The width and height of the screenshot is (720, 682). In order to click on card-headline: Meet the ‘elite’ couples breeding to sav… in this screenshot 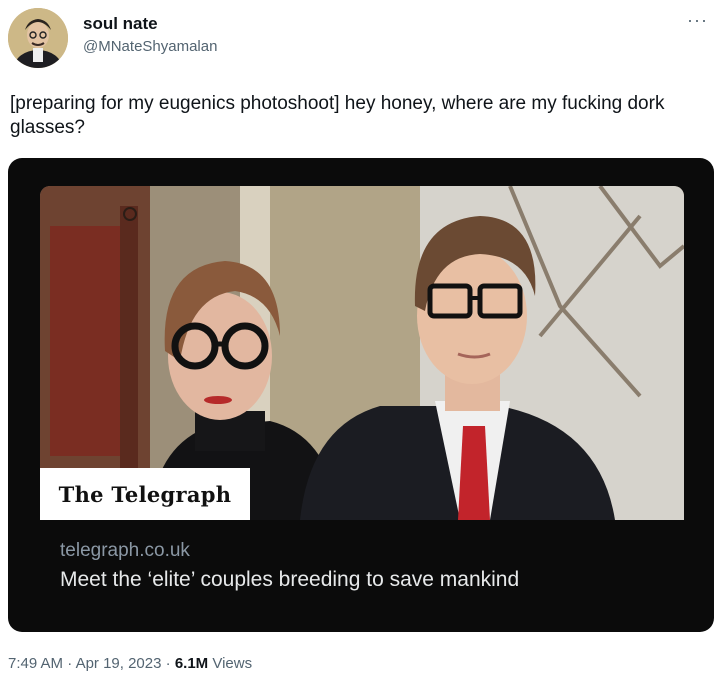, I will do `click(289, 580)`.